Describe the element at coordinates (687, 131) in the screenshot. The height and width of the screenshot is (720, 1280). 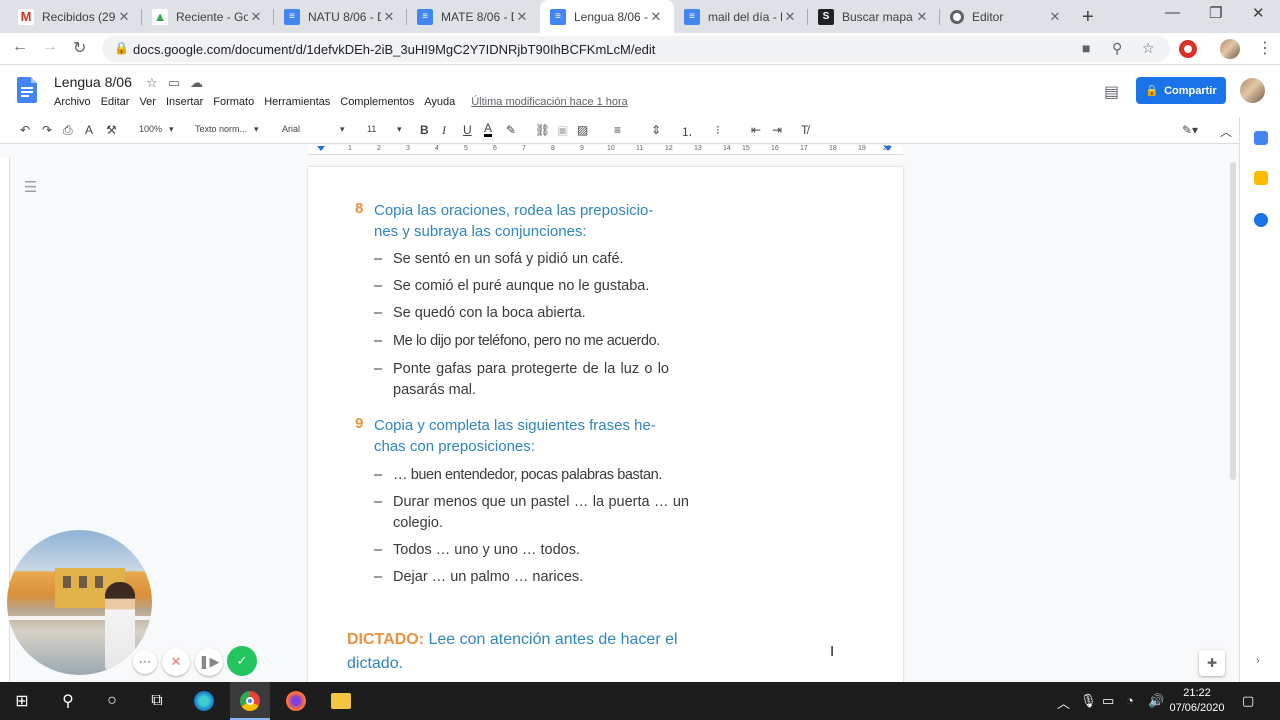
I see `numbered-list-icon: ⒈` at that location.